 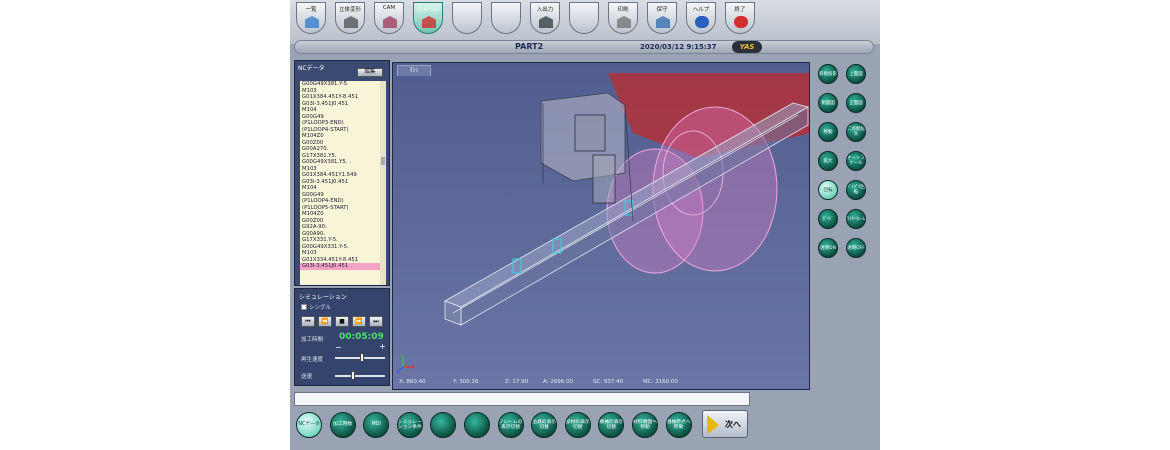 I want to click on machining-time-value: 00:05:09, so click(x=361, y=337).